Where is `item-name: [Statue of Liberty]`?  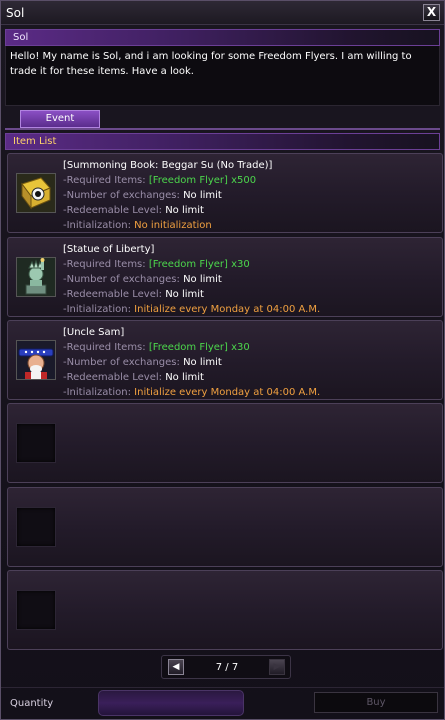 item-name: [Statue of Liberty] is located at coordinates (109, 249).